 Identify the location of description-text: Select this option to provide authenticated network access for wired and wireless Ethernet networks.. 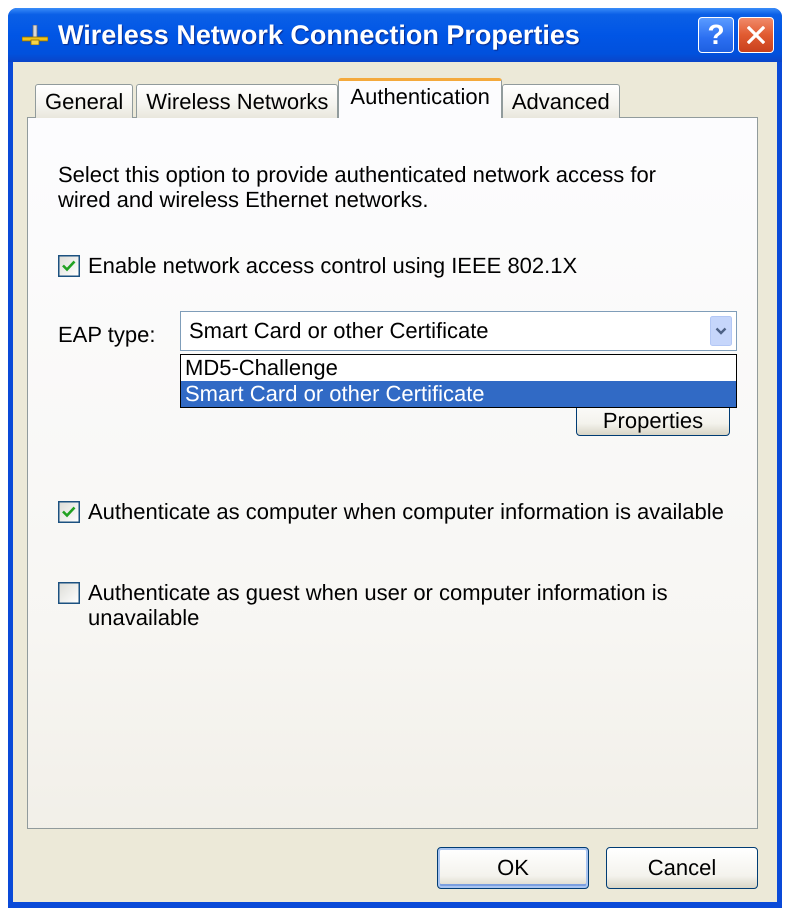
(358, 187).